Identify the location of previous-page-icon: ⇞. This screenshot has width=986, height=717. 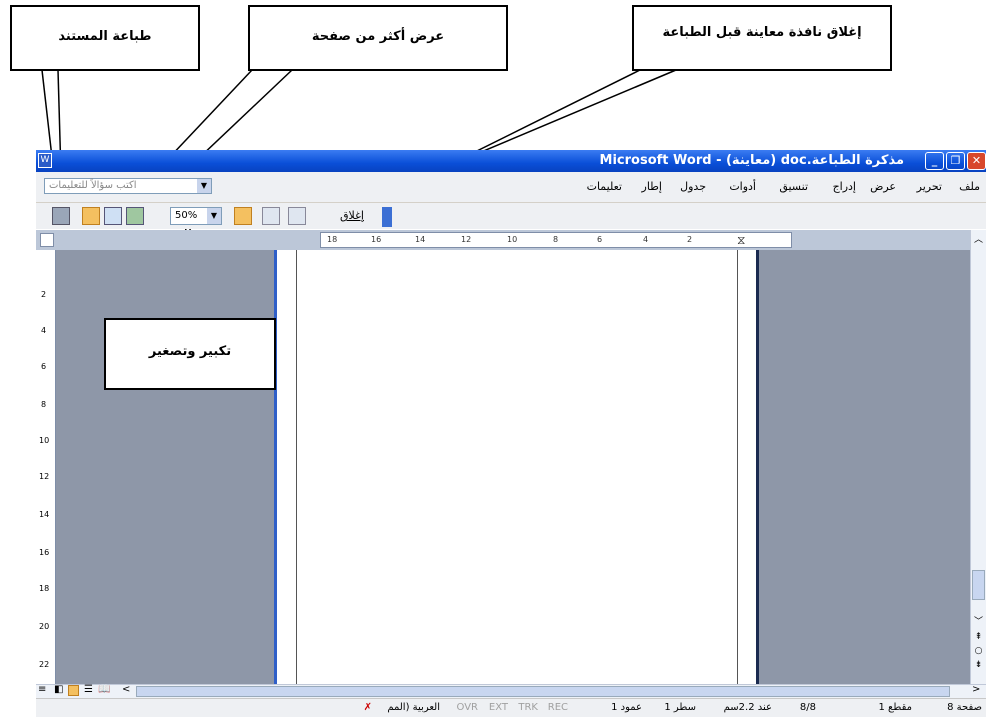
(978, 638).